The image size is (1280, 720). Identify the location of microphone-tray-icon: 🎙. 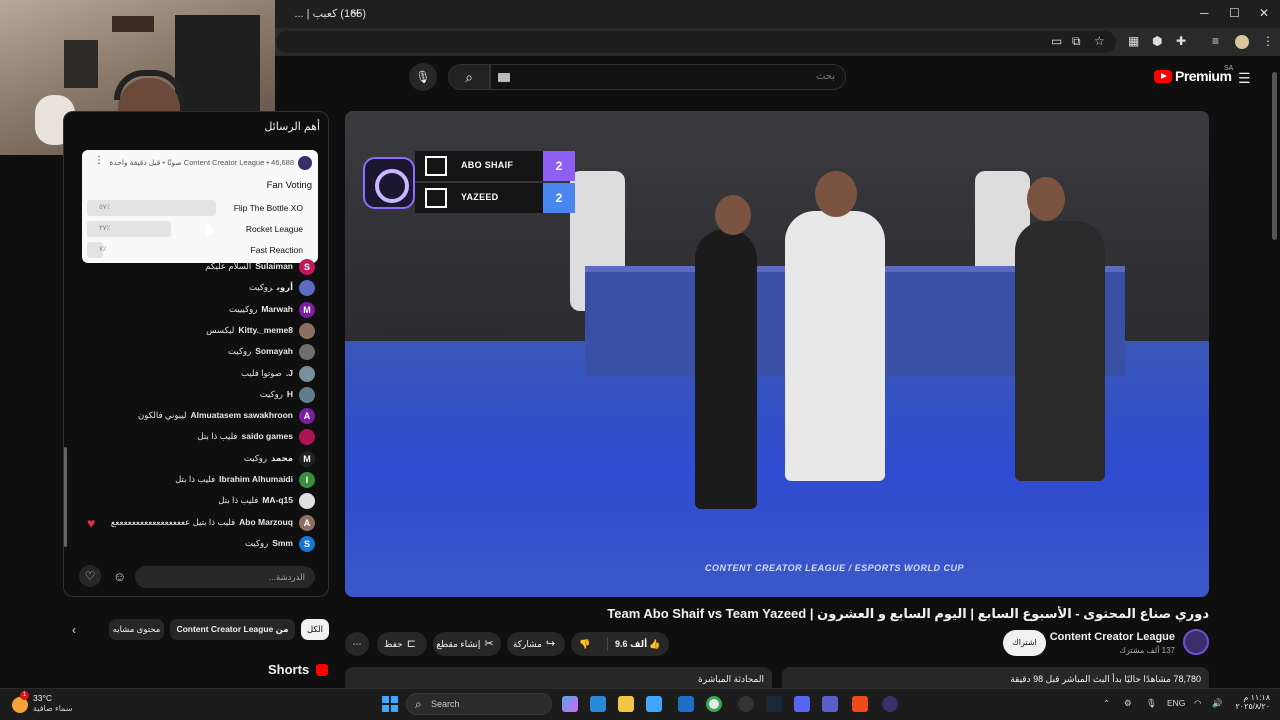
(1151, 703).